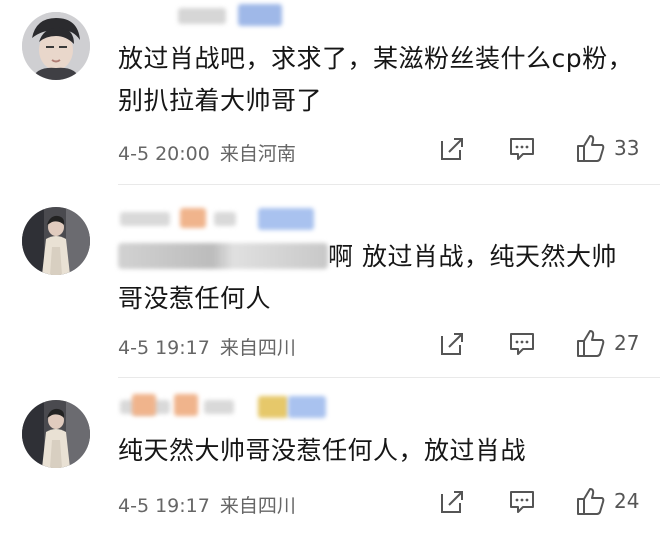 The width and height of the screenshot is (660, 548). Describe the element at coordinates (627, 501) in the screenshot. I see `like-count: 24` at that location.